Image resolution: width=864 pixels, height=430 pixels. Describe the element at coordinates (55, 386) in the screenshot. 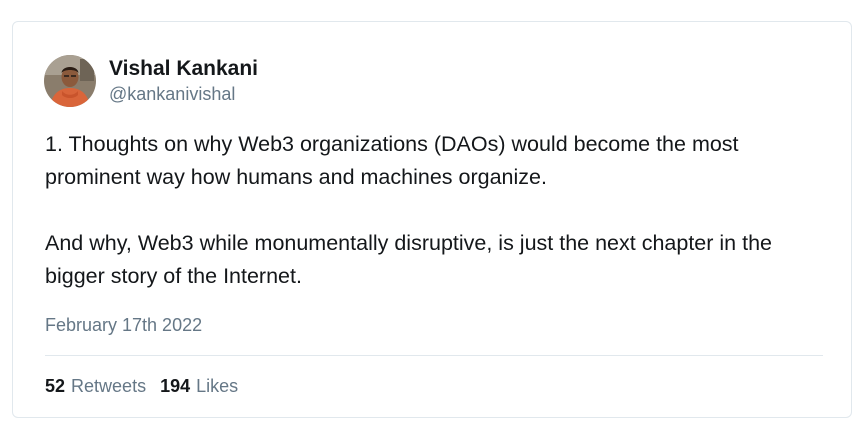

I see `retweets-count: 52` at that location.